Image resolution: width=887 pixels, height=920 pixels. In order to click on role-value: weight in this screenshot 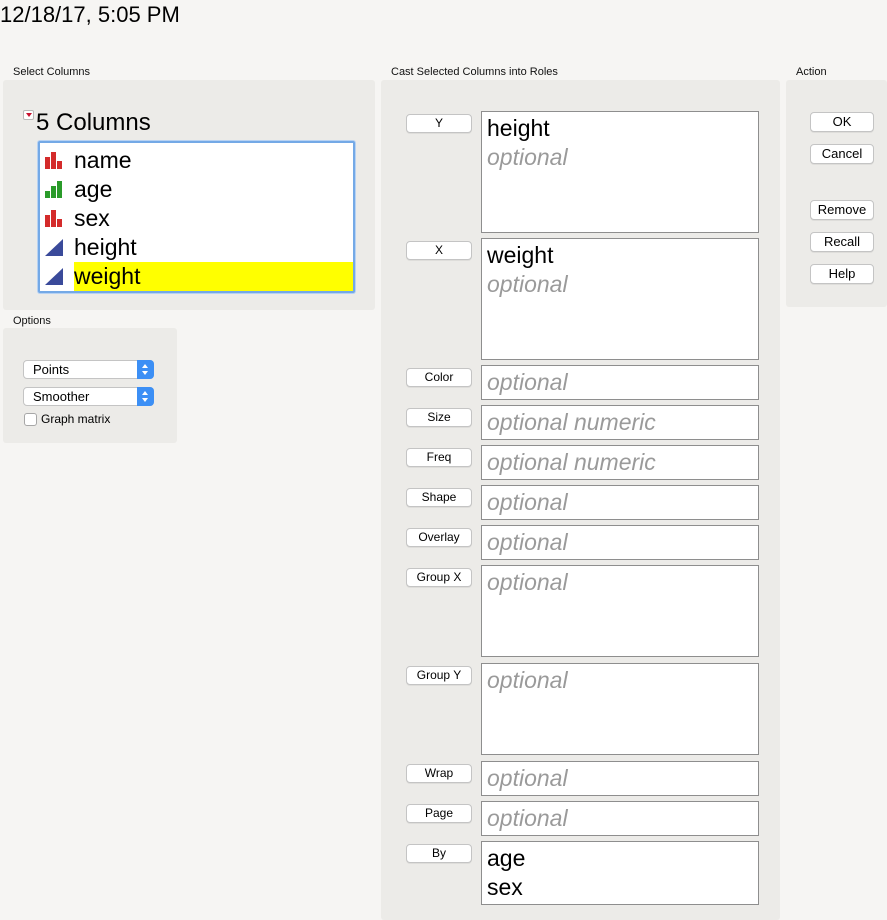, I will do `click(520, 255)`.